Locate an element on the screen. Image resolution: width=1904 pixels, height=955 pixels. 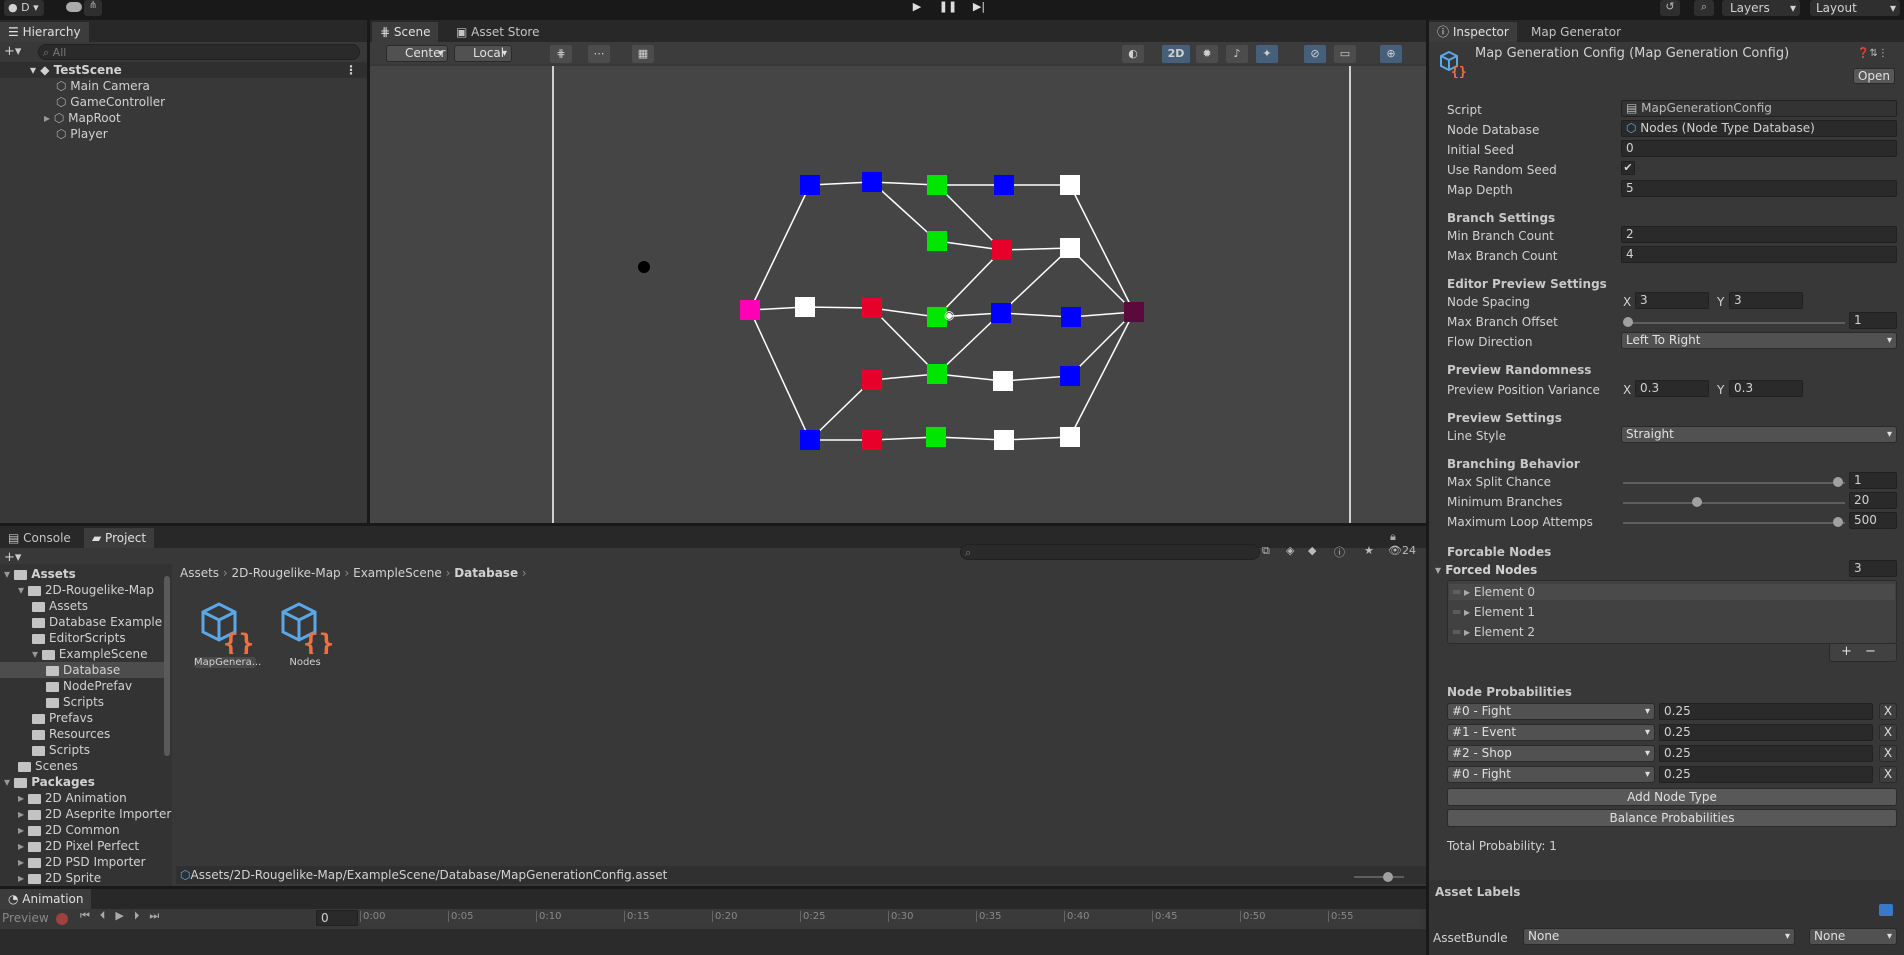
folder-tree-item: ▸ 2D Aseprite Importer is located at coordinates (85, 814).